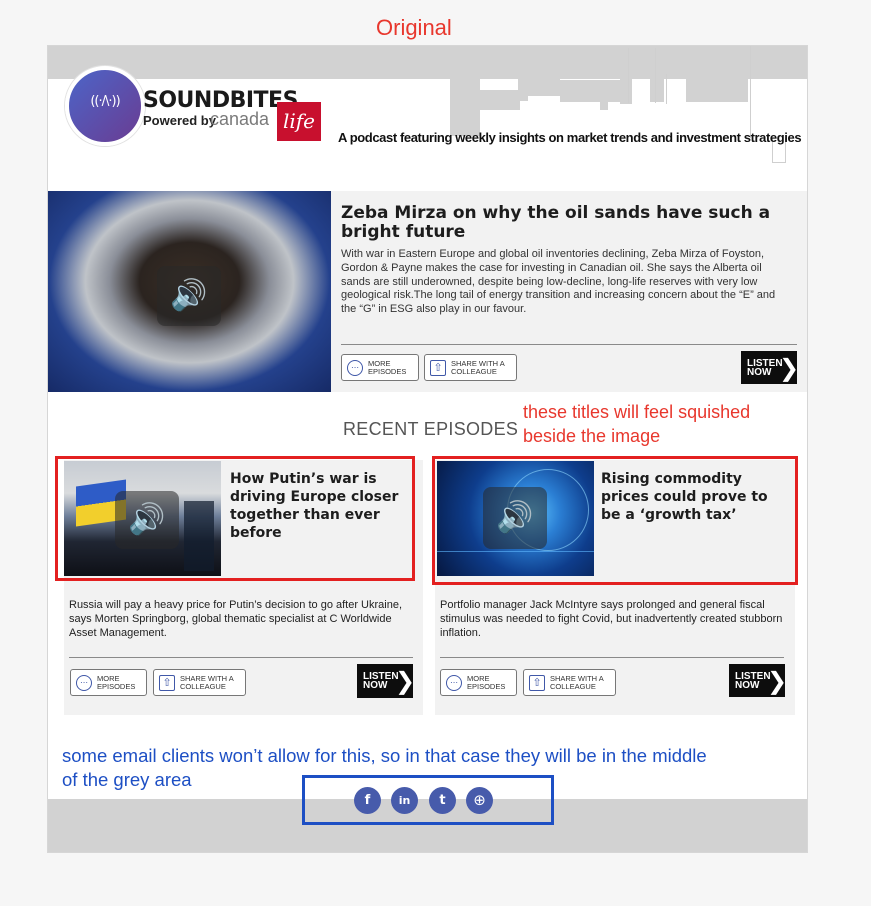 This screenshot has width=871, height=906. I want to click on canada-label: canada, so click(240, 119).